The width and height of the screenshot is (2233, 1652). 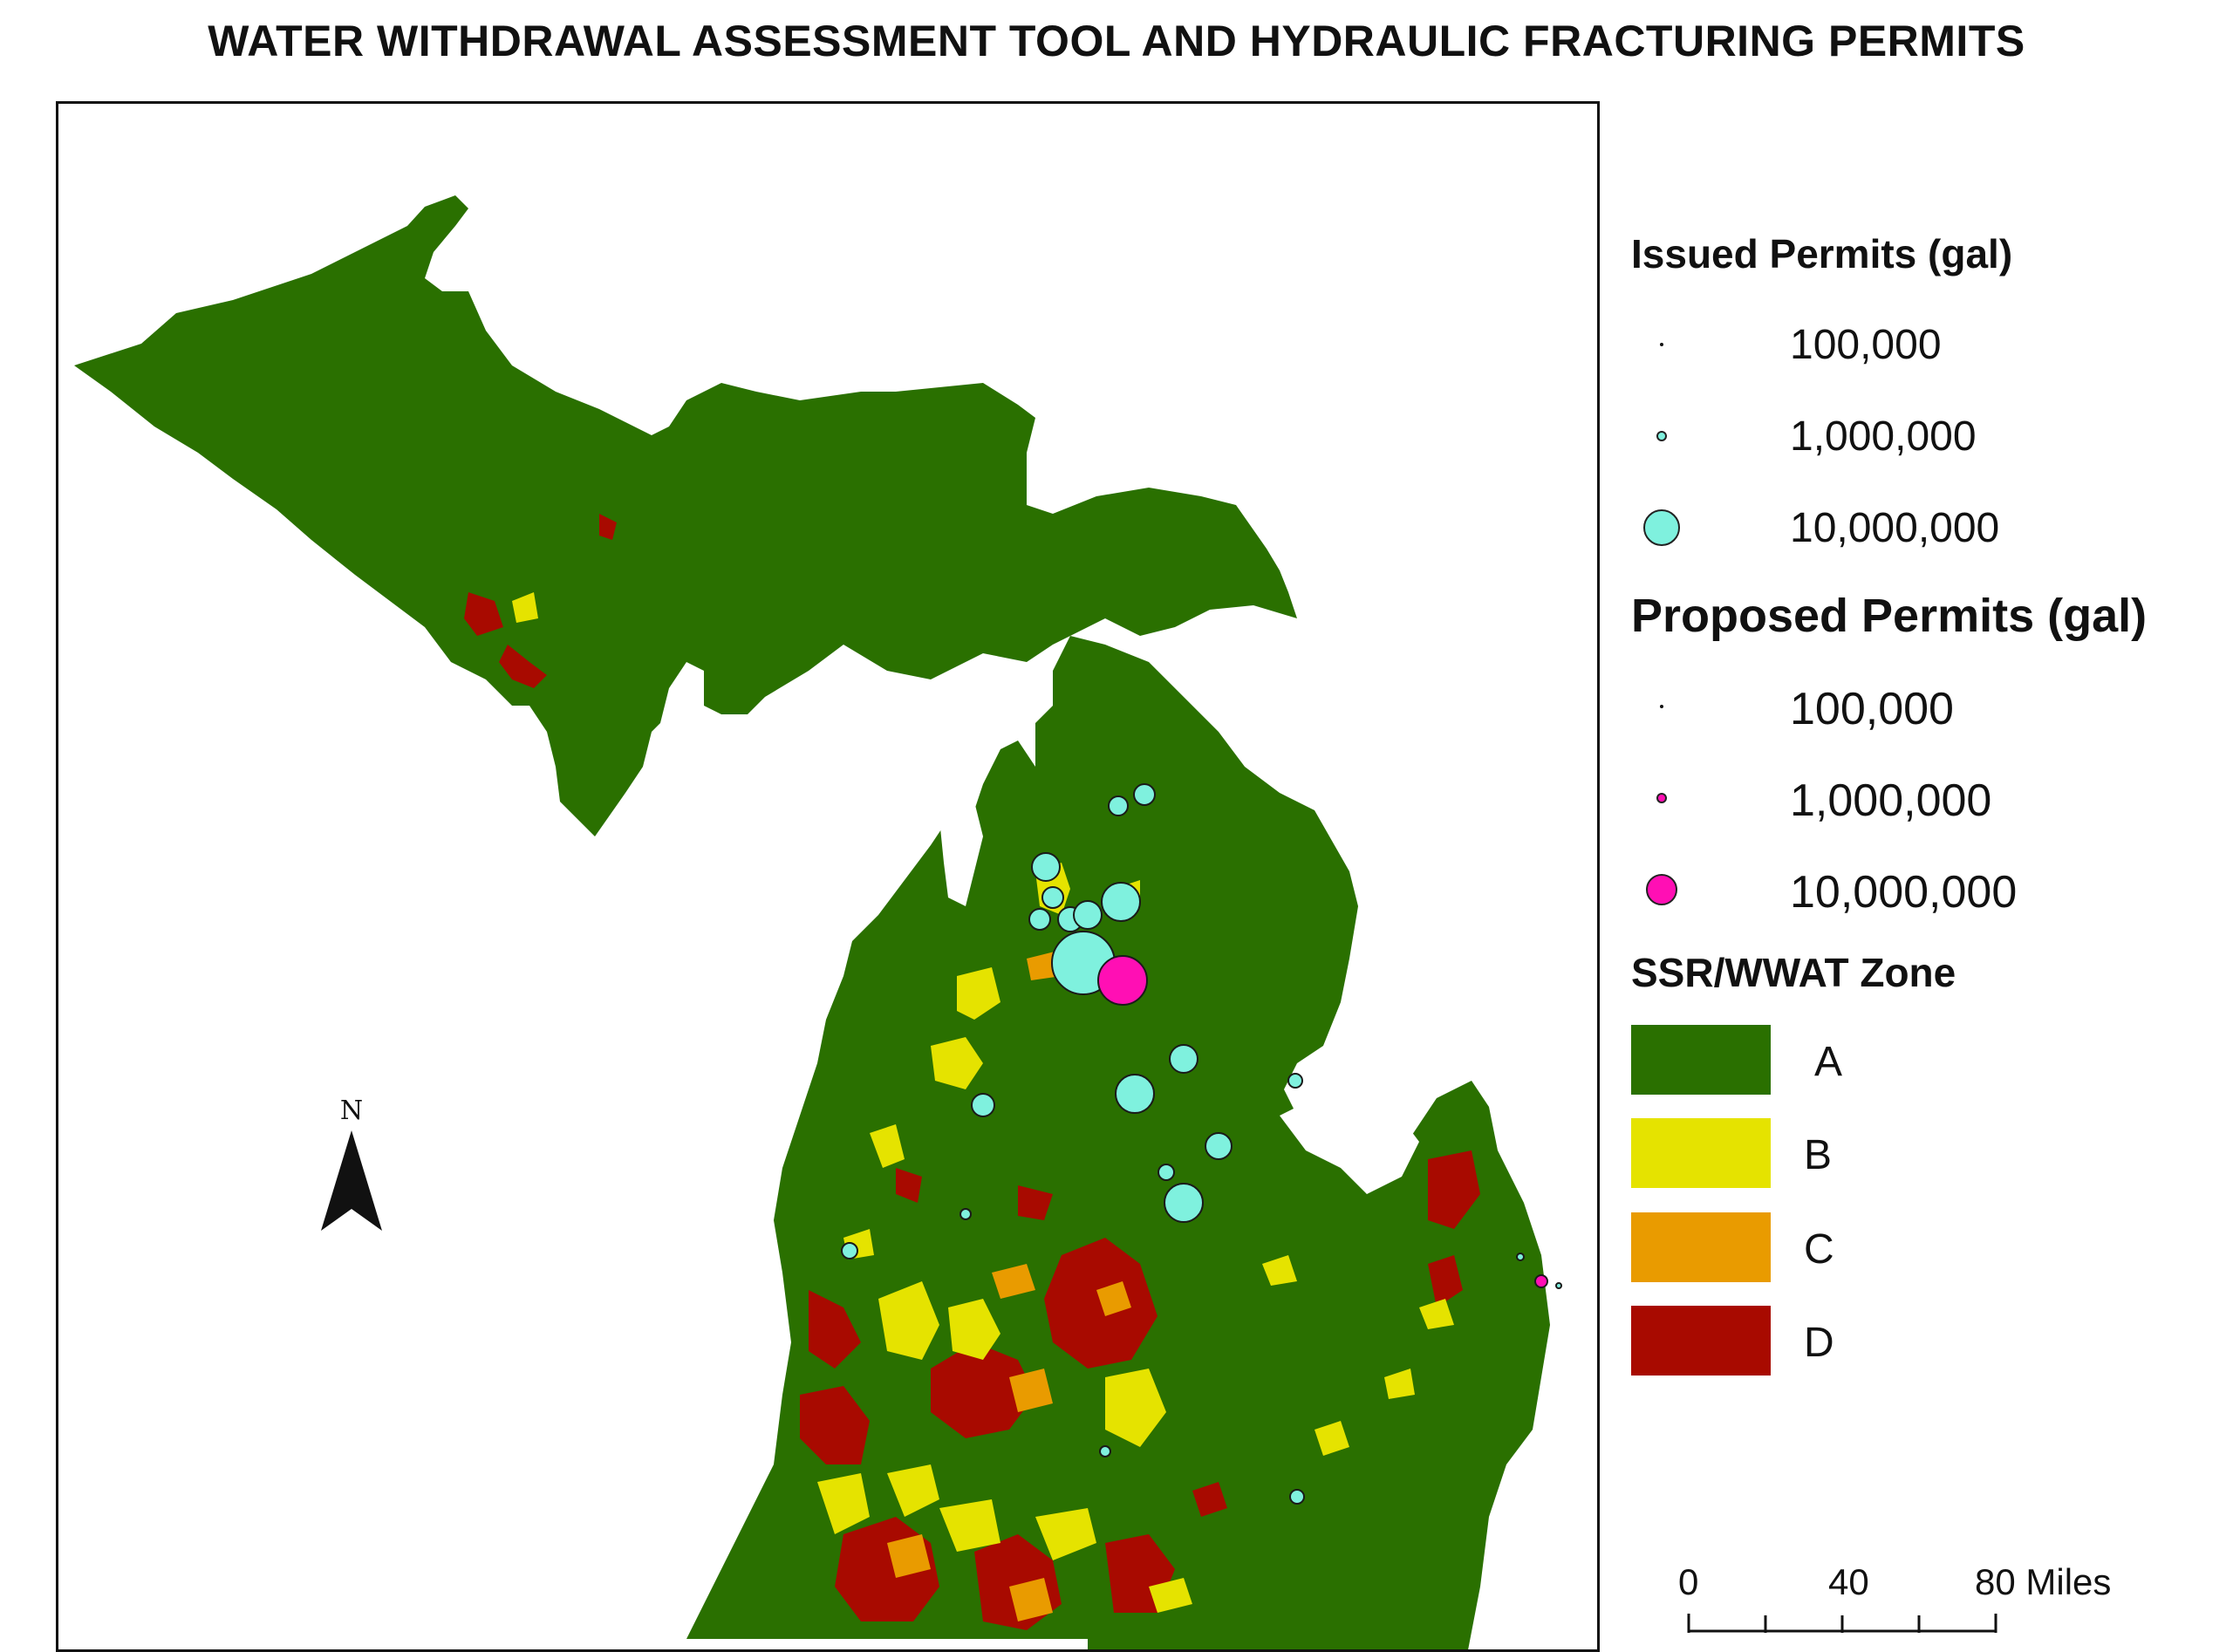 I want to click on proposed-100k-label: 100,000, so click(x=1872, y=709).